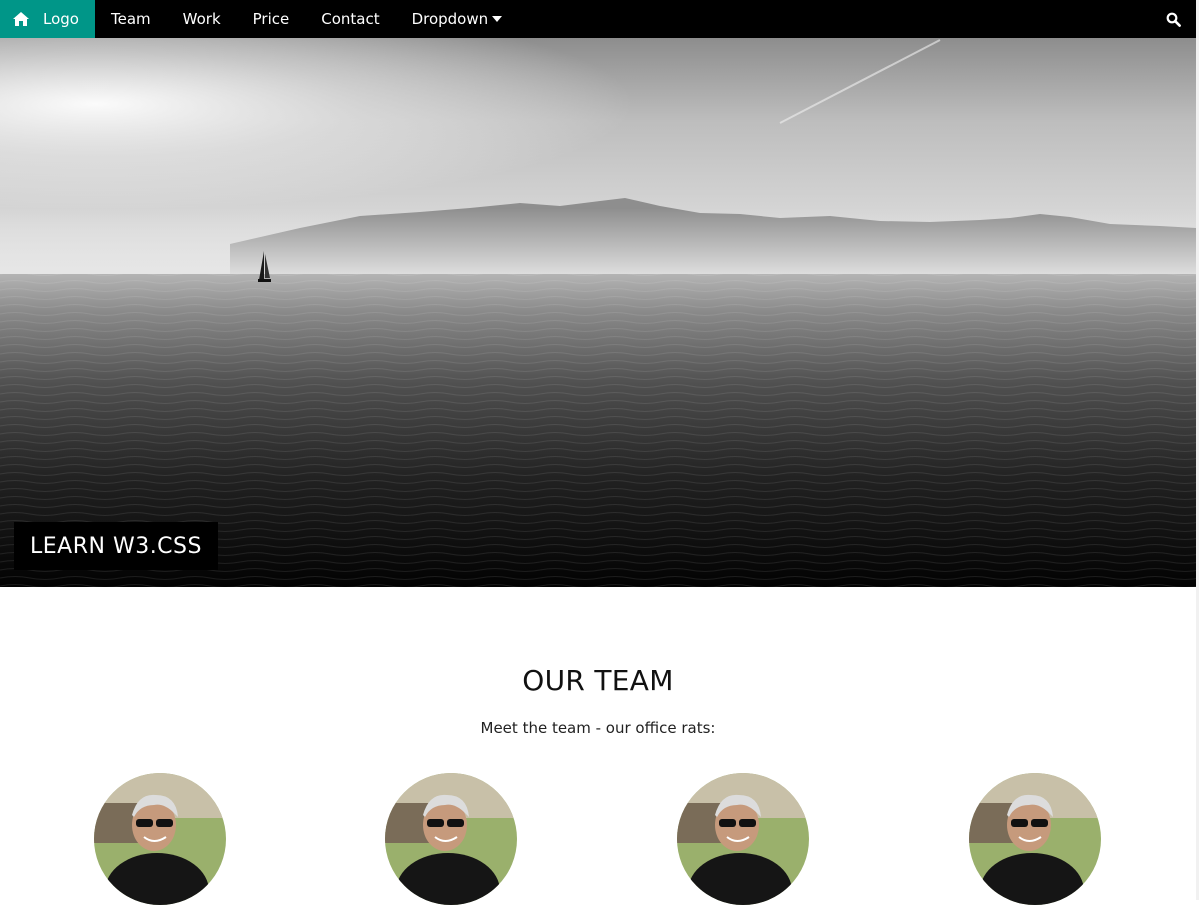 This screenshot has height=905, width=1199. I want to click on nav-link-label: Work, so click(201, 19).